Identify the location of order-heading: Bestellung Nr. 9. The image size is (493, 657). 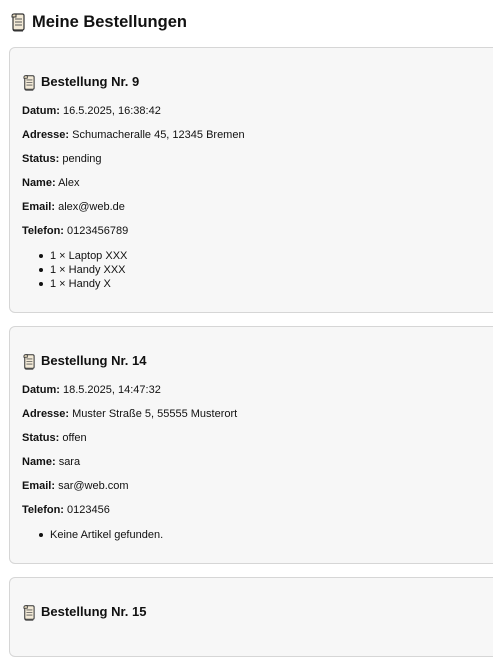
(80, 82).